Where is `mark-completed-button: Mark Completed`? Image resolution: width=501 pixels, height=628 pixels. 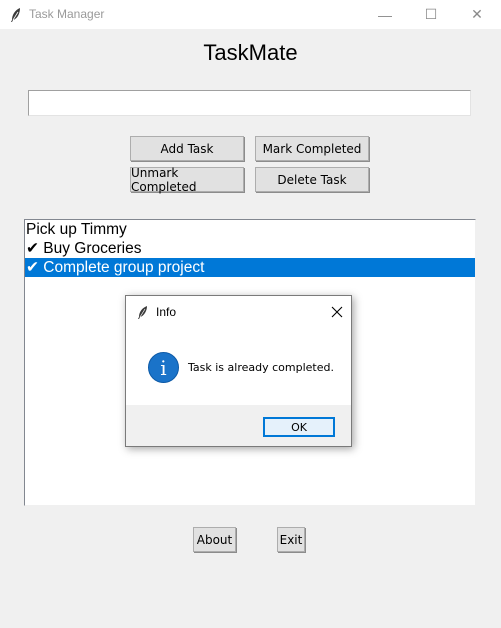 mark-completed-button: Mark Completed is located at coordinates (312, 148).